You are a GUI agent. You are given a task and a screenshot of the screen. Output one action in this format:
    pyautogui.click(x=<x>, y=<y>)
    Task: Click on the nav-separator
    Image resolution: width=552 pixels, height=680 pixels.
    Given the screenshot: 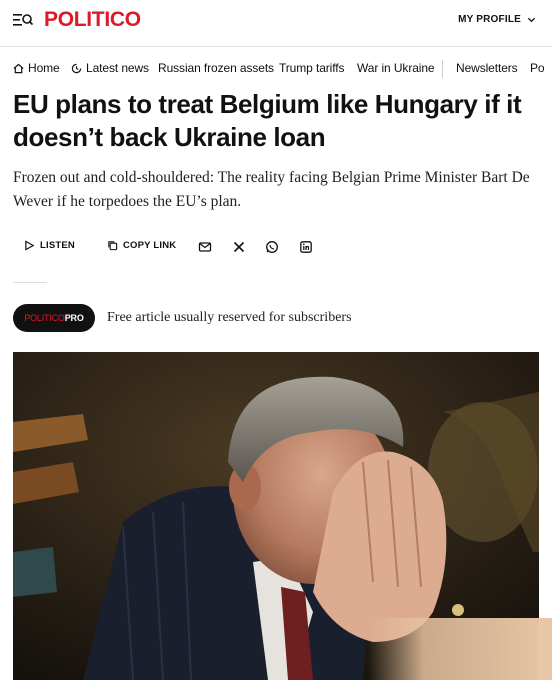 What is the action you would take?
    pyautogui.click(x=442, y=69)
    